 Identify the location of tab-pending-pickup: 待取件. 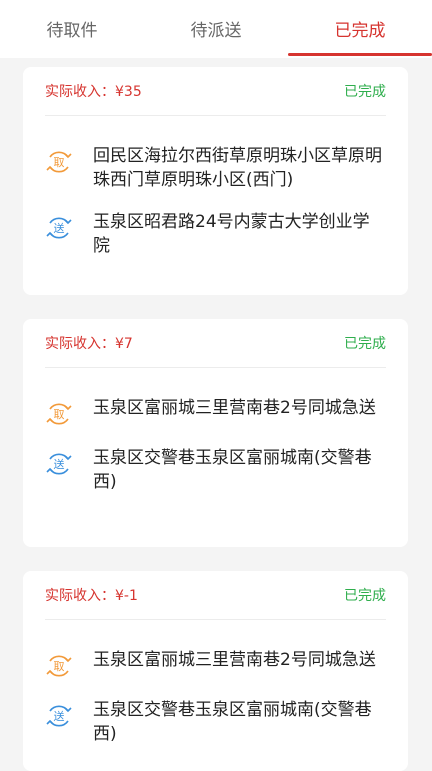
(72, 29).